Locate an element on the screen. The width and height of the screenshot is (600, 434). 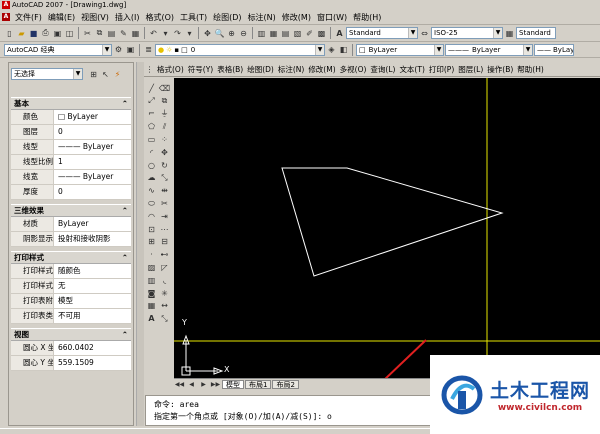
multiline-text-icon: A is located at coordinates (151, 318).